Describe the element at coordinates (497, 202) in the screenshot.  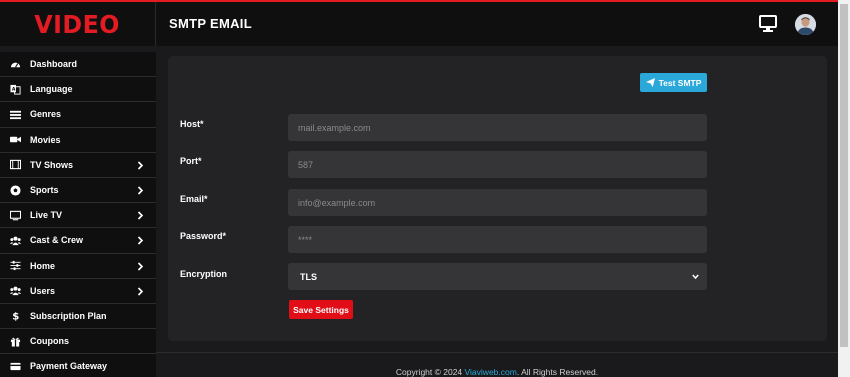
I see `email-input: info@example.com` at that location.